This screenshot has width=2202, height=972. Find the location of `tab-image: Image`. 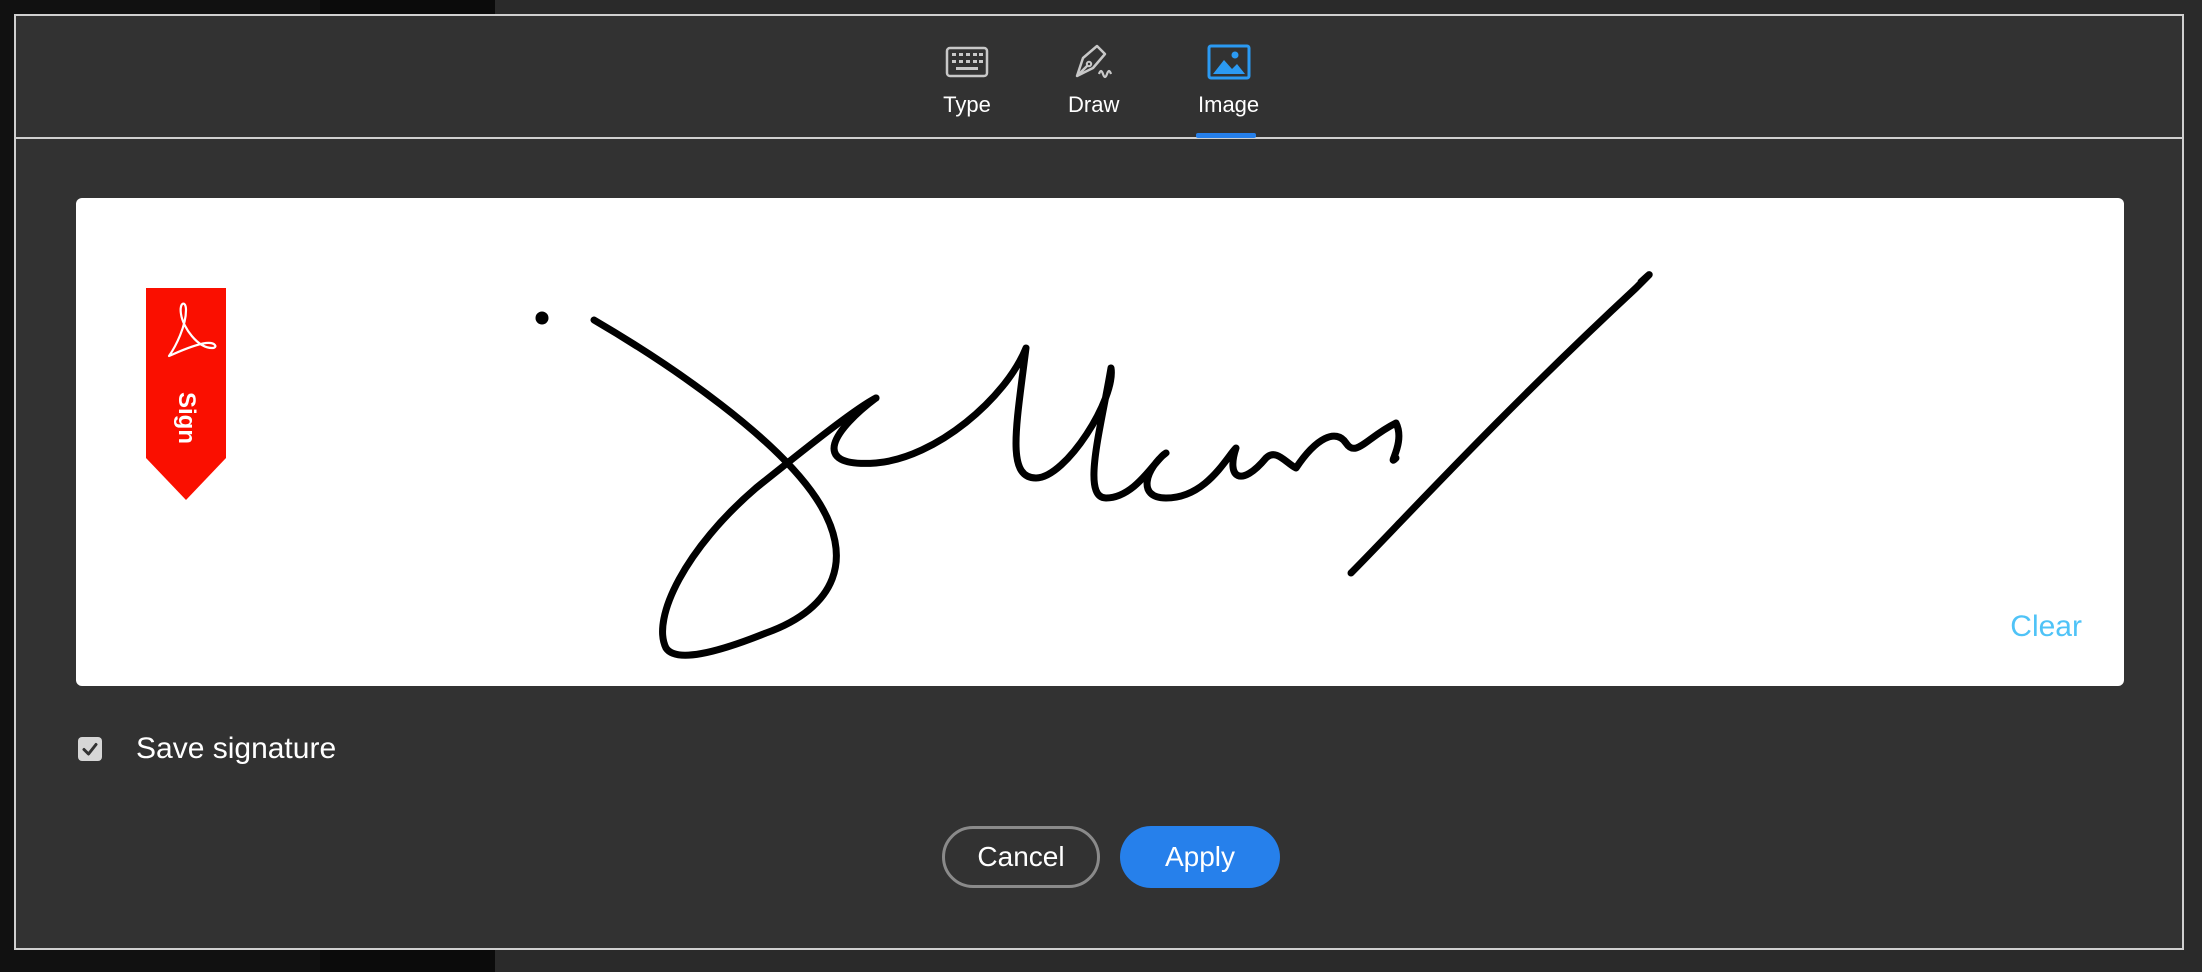

tab-image: Image is located at coordinates (1228, 79).